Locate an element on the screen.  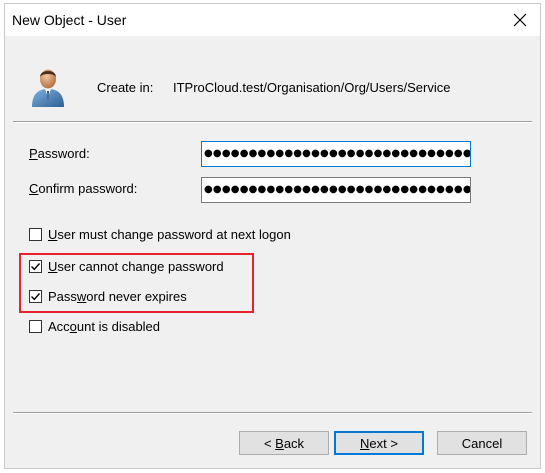
back-prefix: < is located at coordinates (269, 443).